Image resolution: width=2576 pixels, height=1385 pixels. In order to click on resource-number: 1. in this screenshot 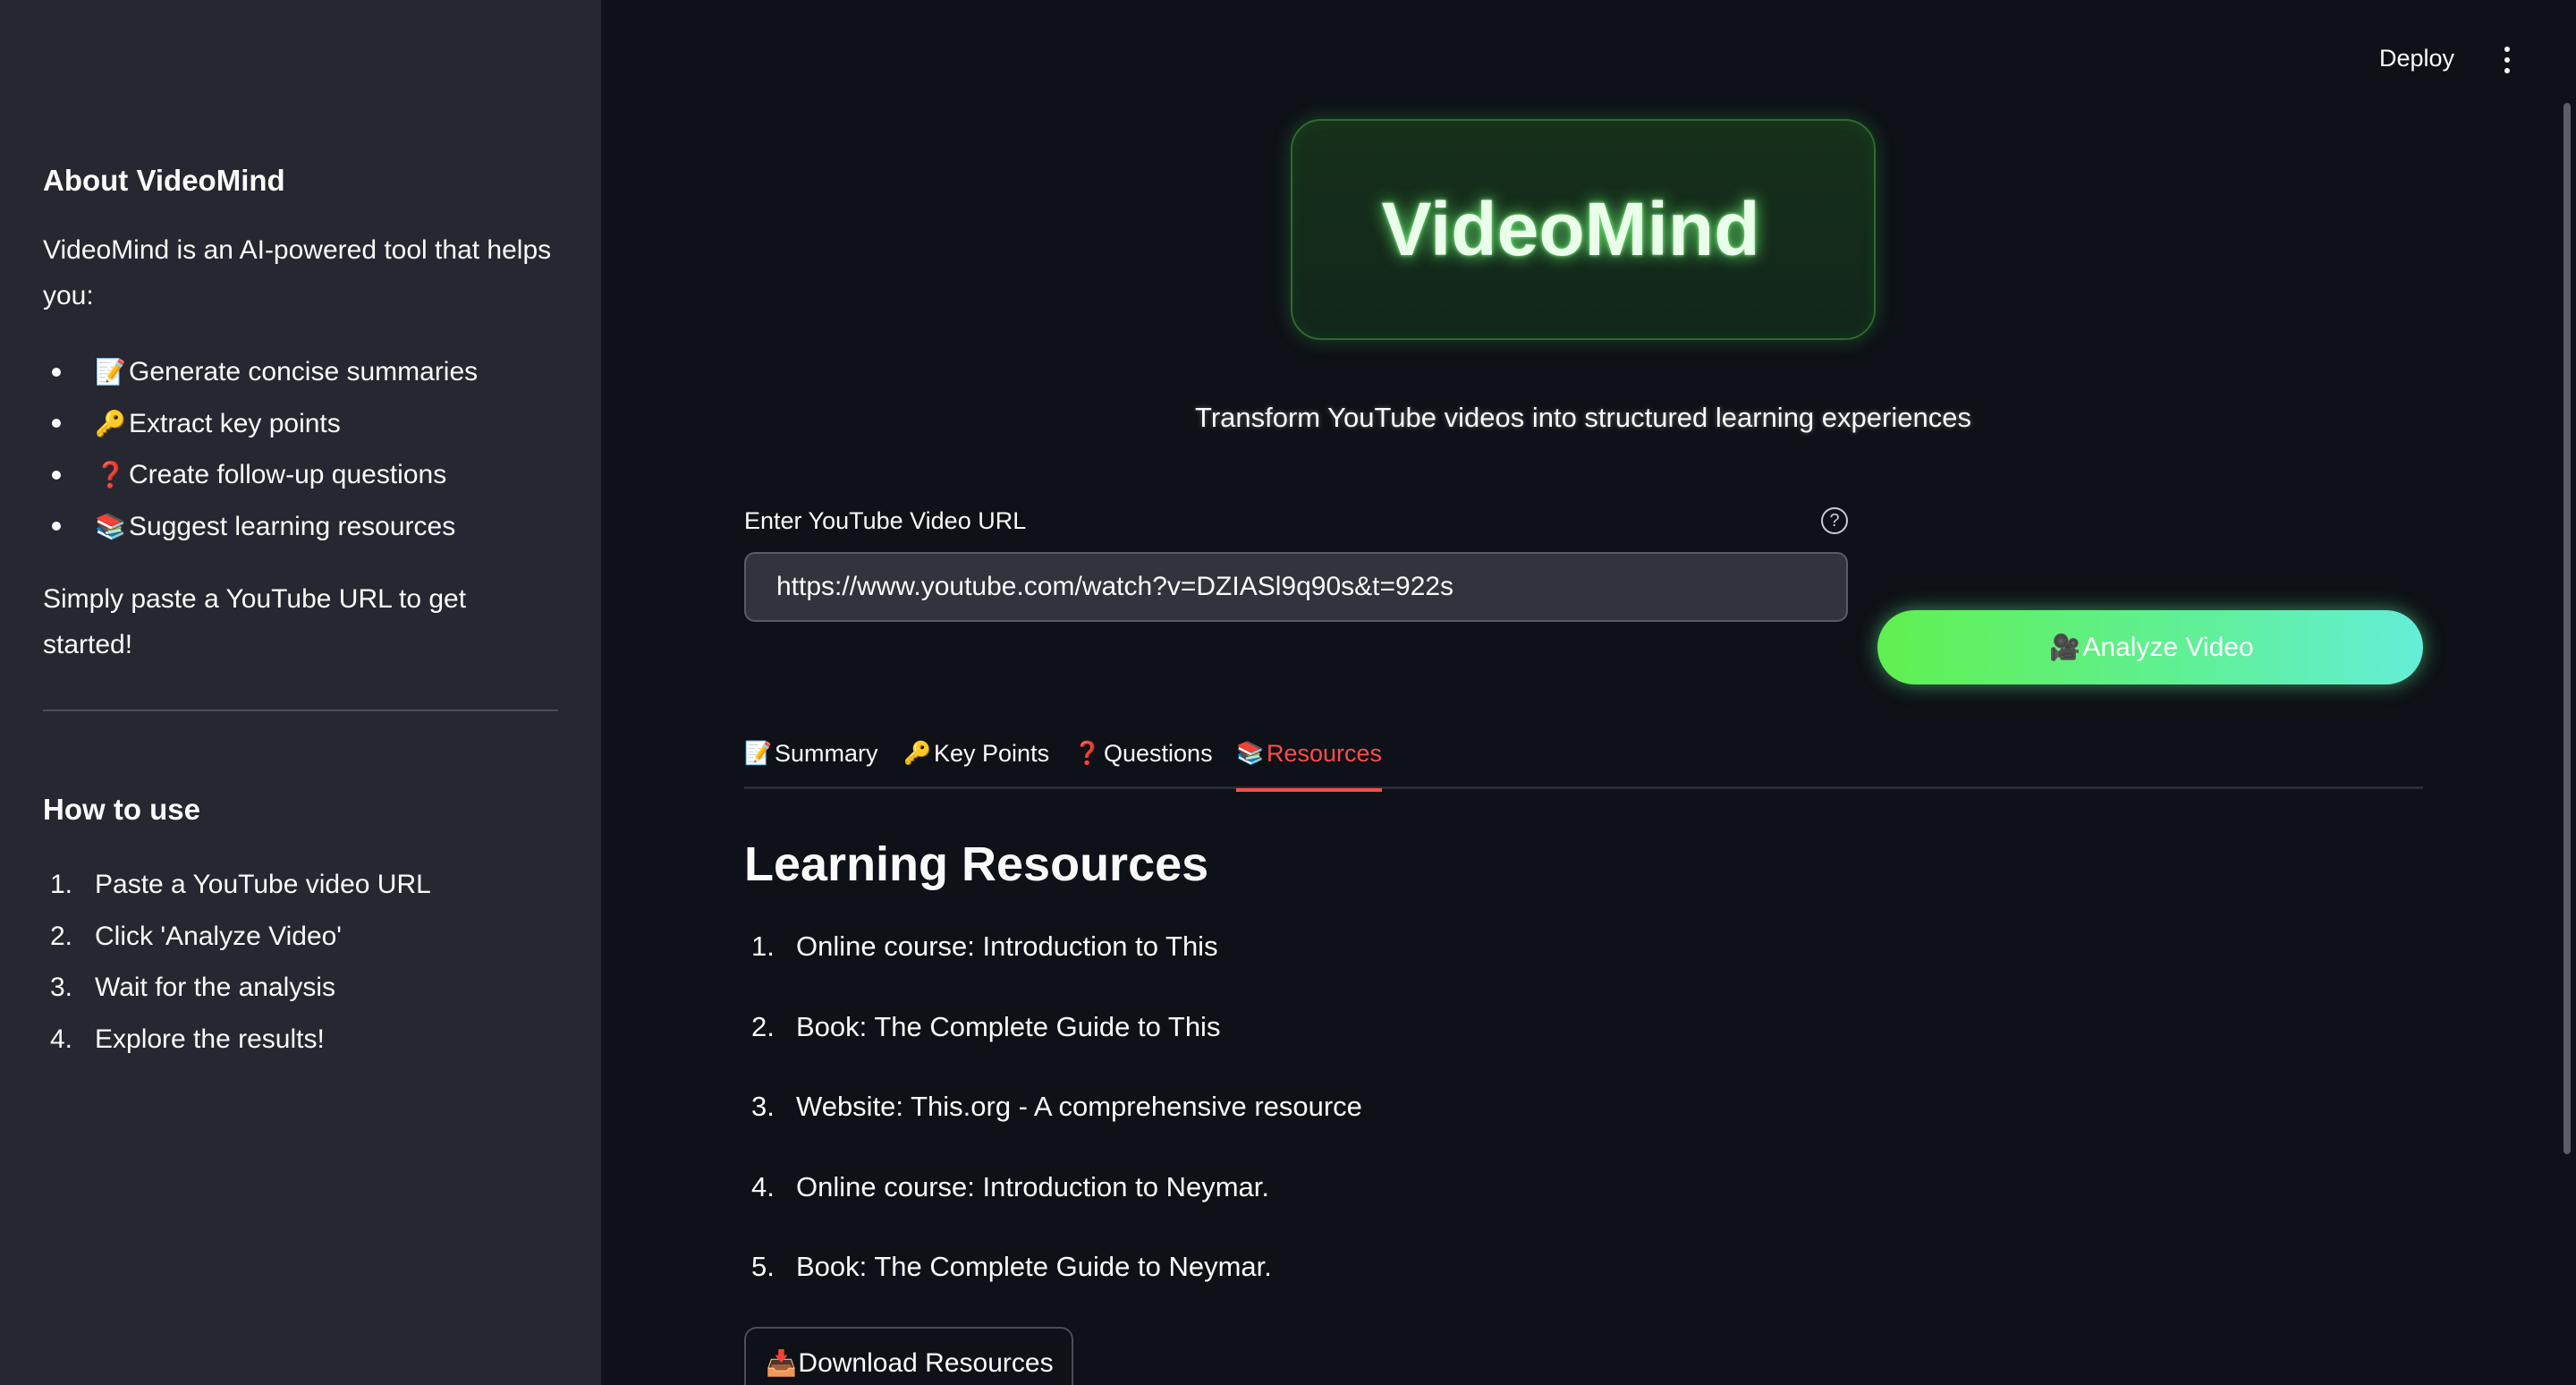, I will do `click(763, 946)`.